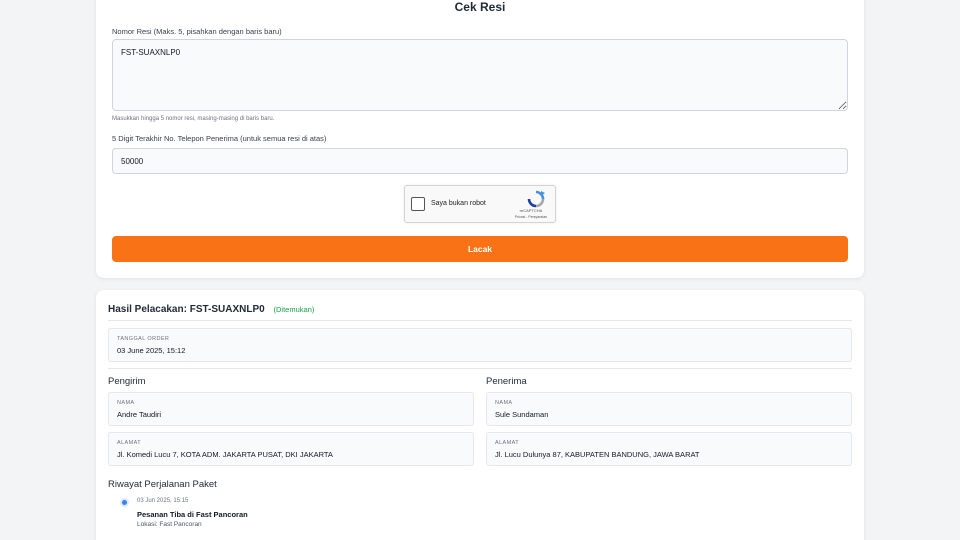 This screenshot has height=540, width=960. Describe the element at coordinates (480, 345) in the screenshot. I see `order-date-box: TANGGAL ORDER 03 June 2025, 15:12` at that location.